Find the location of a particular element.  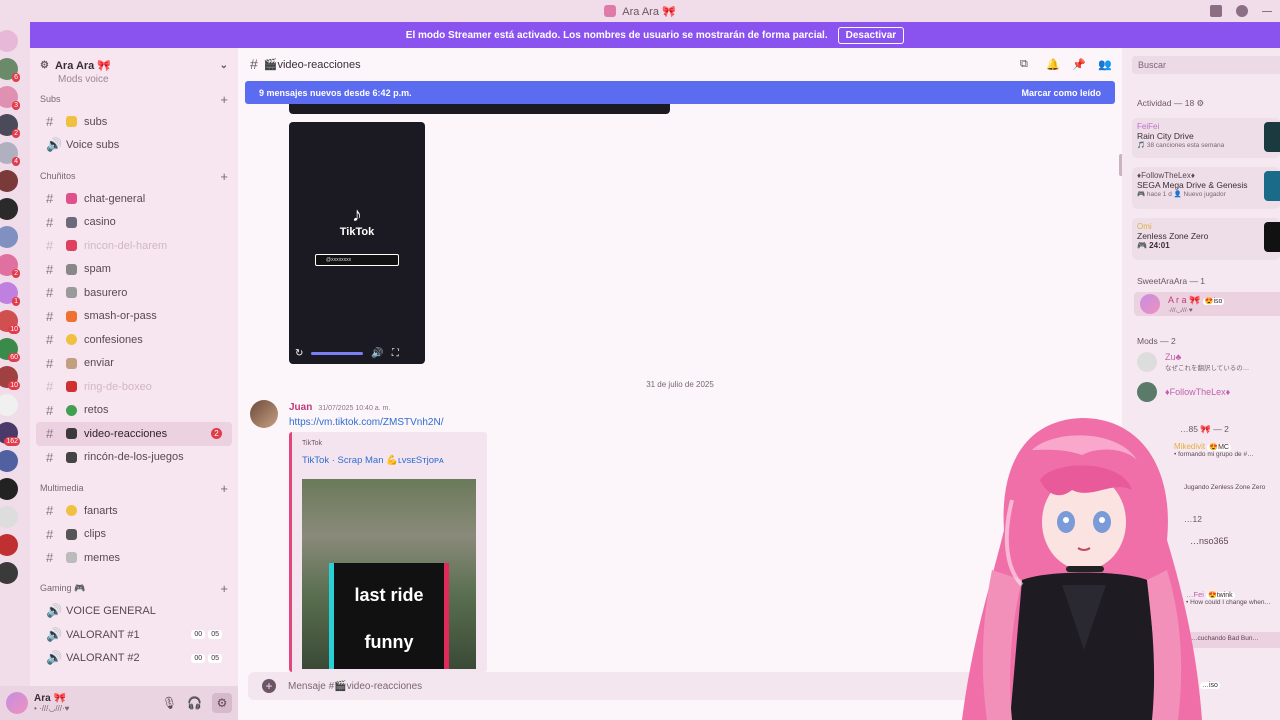

server-icon: 3 is located at coordinates (10, 98).